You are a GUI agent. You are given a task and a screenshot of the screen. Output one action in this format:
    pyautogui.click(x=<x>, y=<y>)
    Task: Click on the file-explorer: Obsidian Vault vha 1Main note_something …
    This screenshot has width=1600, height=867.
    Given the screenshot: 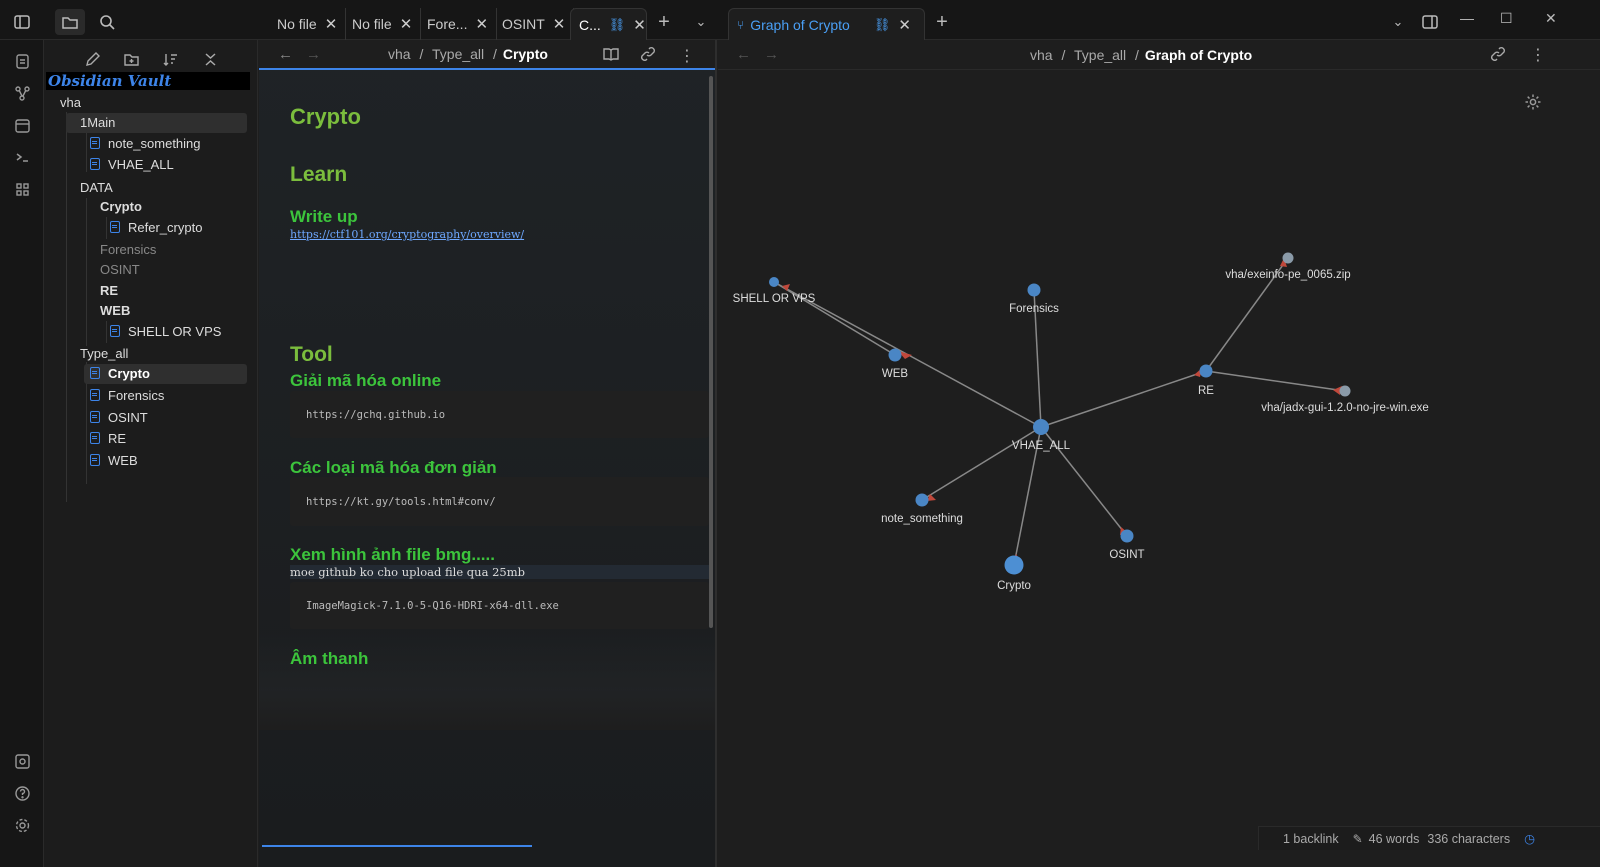 What is the action you would take?
    pyautogui.click(x=151, y=453)
    